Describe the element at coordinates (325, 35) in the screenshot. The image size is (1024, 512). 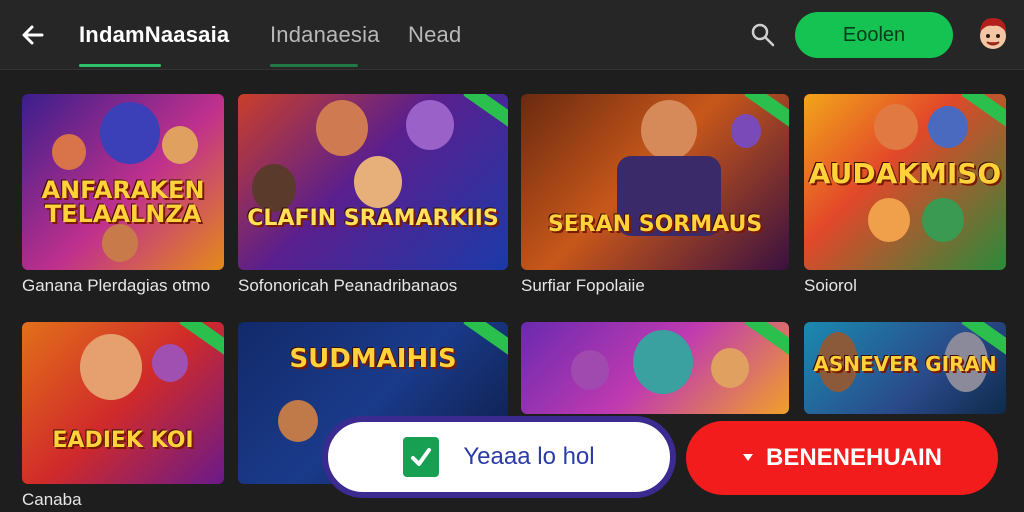
I see `tab-indanaesia: Indanaesia` at that location.